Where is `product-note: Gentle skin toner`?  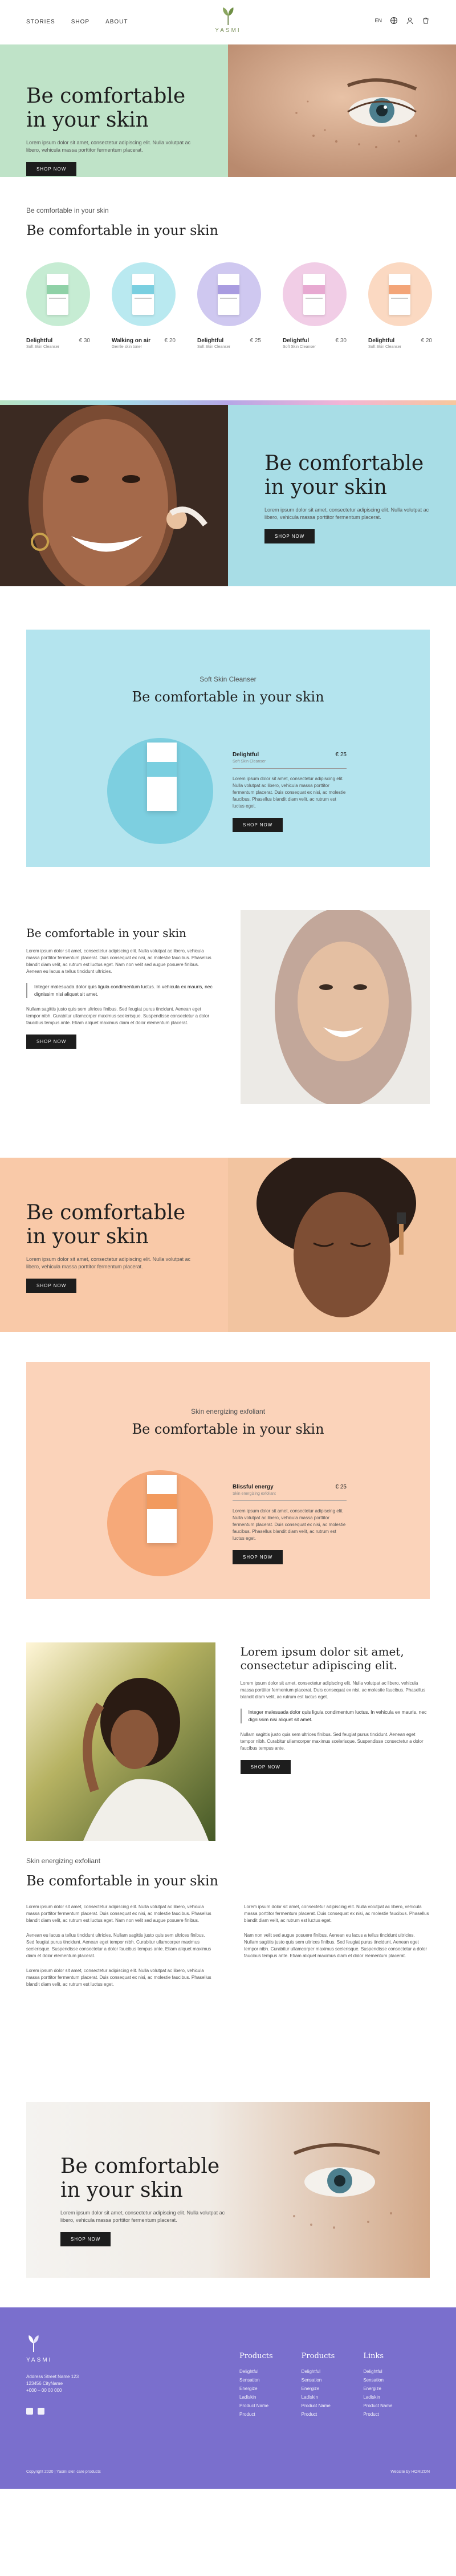
product-note: Gentle skin toner is located at coordinates (127, 347).